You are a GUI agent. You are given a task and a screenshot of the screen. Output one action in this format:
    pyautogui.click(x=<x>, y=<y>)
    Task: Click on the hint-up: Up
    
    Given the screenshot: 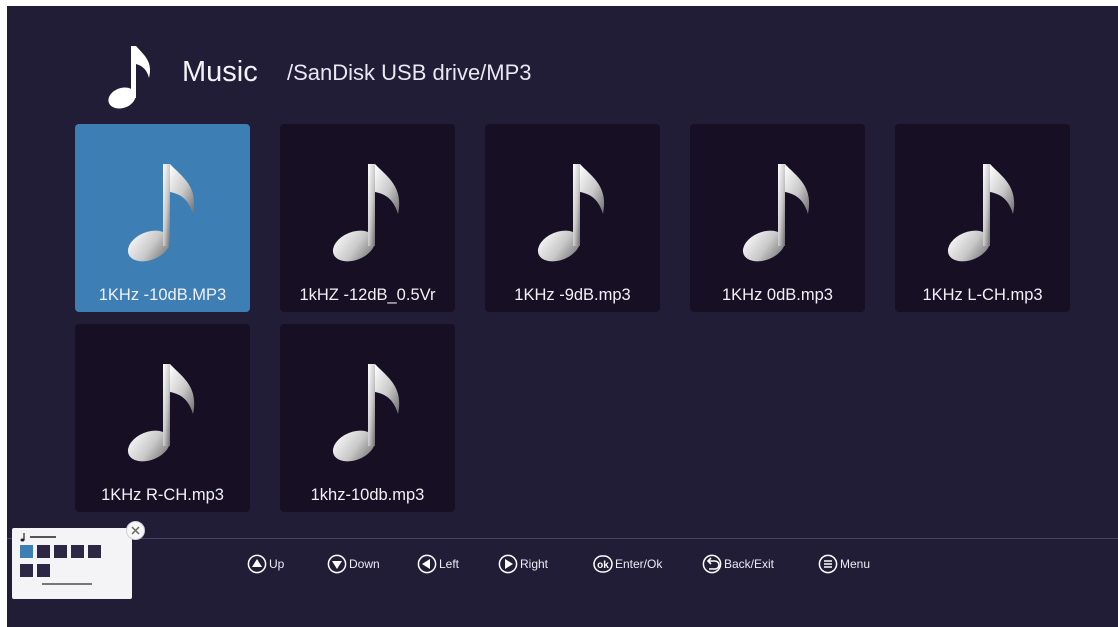 What is the action you would take?
    pyautogui.click(x=265, y=564)
    